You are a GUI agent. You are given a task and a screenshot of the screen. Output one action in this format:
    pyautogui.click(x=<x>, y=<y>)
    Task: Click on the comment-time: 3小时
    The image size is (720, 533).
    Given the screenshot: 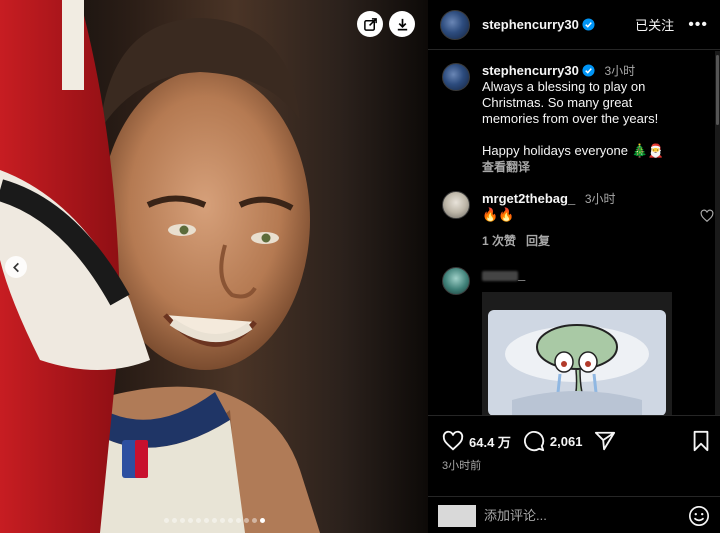 What is the action you would take?
    pyautogui.click(x=600, y=199)
    